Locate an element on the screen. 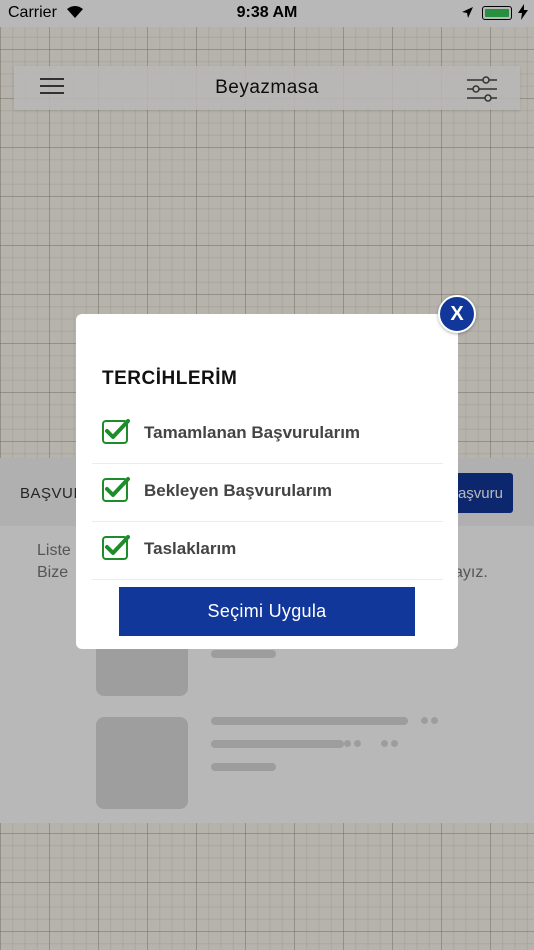 This screenshot has height=950, width=534. apply-selection-button: Seçimi Uygula is located at coordinates (267, 611).